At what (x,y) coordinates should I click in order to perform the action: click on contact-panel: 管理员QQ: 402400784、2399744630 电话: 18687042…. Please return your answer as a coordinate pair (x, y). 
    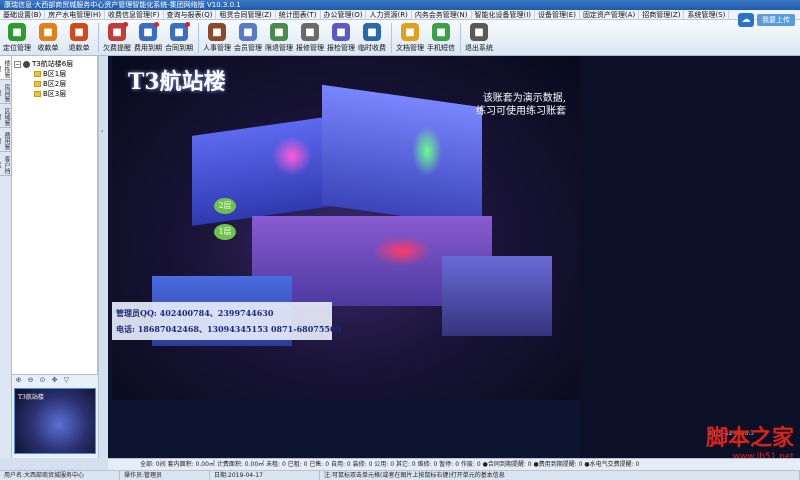
    Looking at the image, I should click on (227, 321).